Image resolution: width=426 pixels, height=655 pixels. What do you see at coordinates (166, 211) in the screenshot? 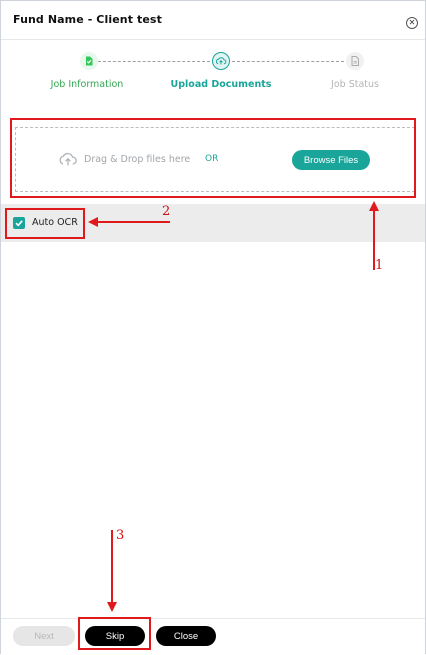
I see `annotation-number-2: 2` at bounding box center [166, 211].